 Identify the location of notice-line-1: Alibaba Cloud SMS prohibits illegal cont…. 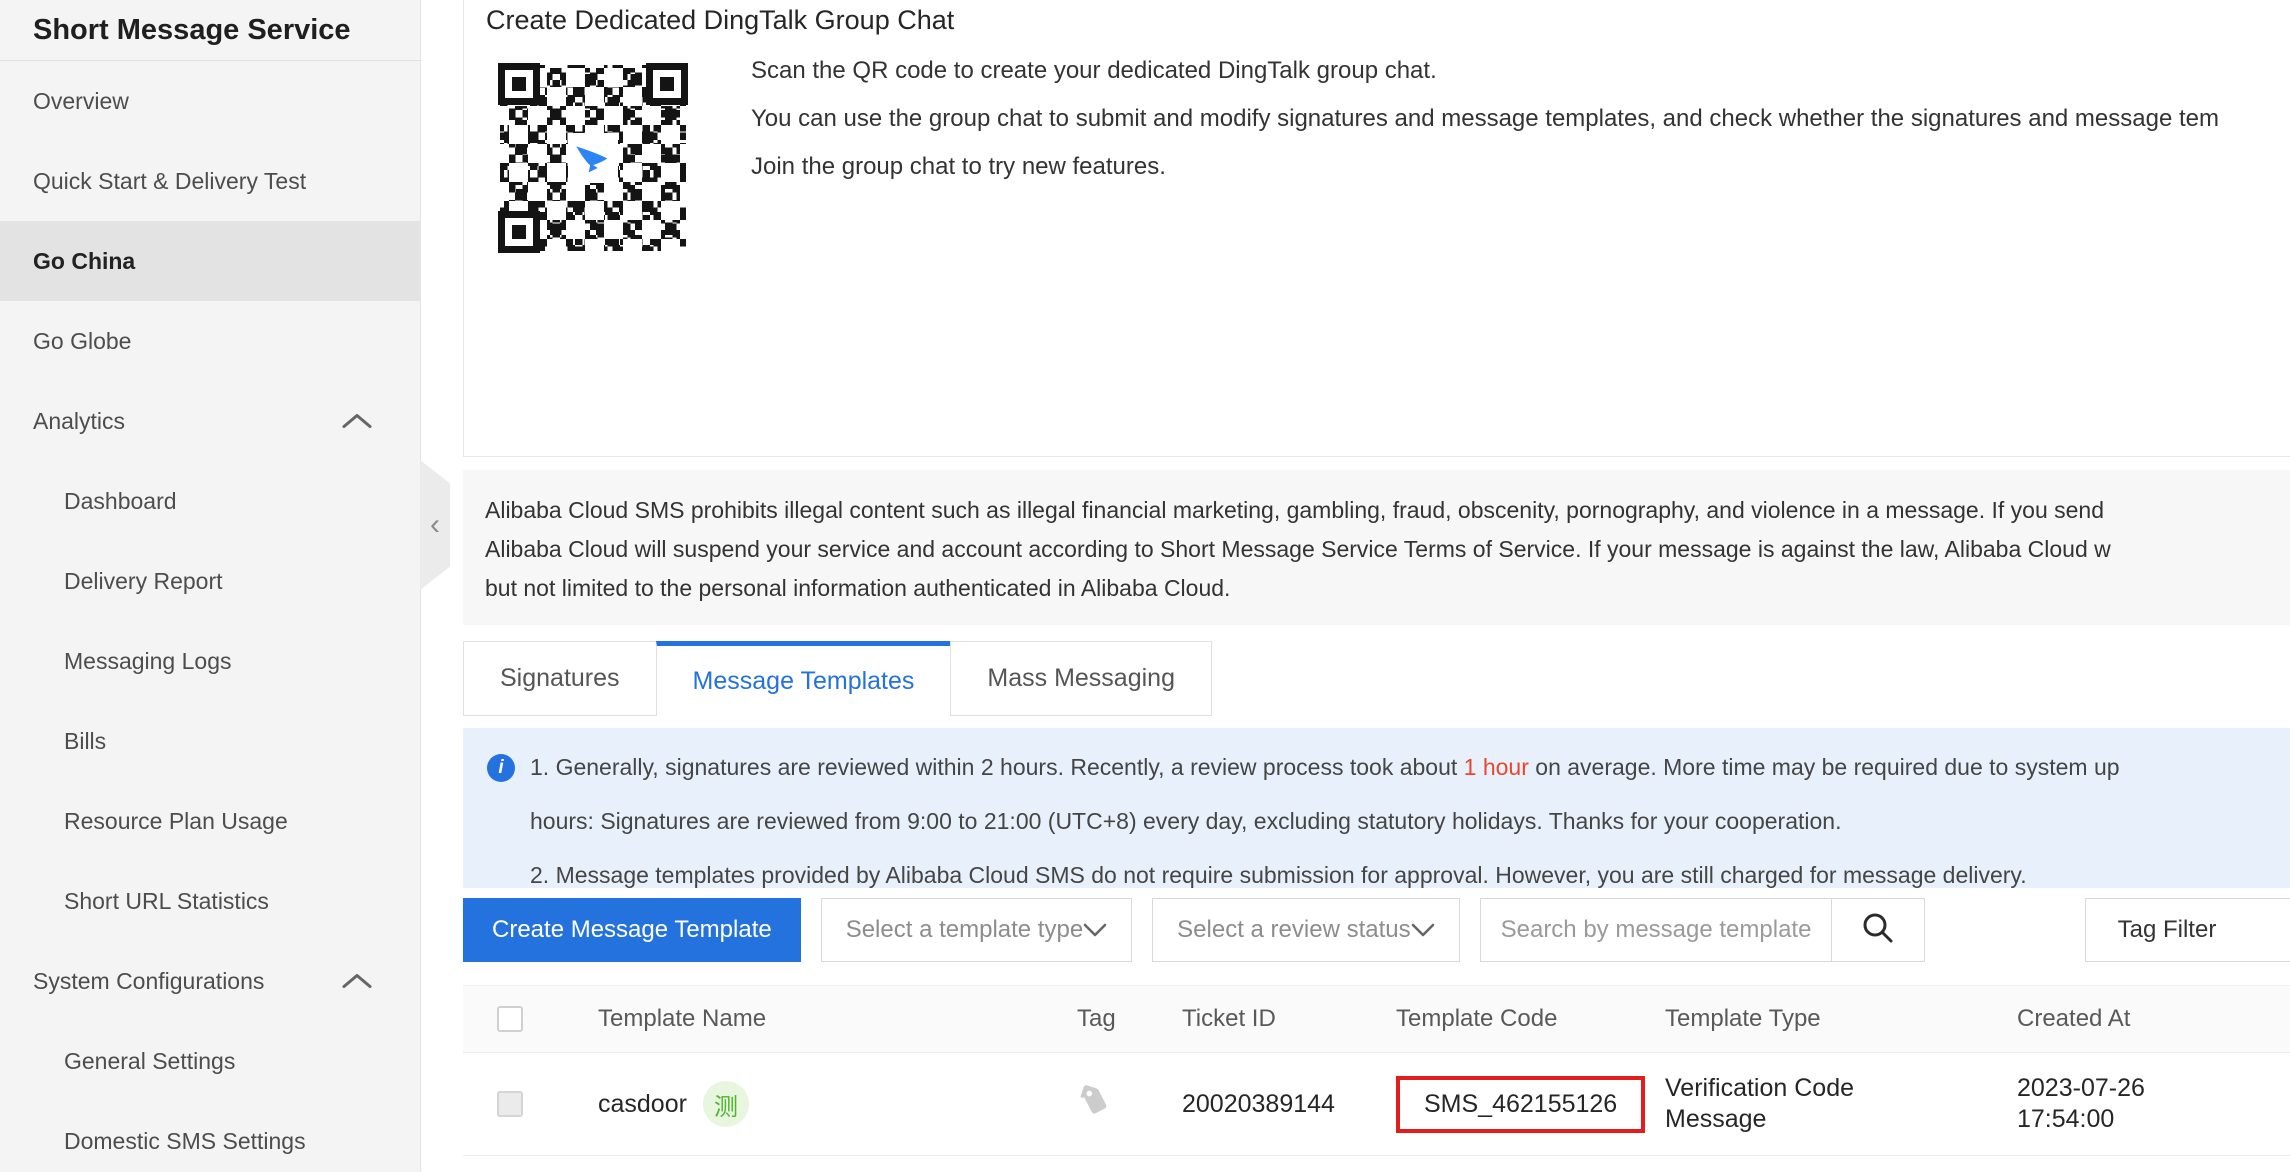
(1295, 510).